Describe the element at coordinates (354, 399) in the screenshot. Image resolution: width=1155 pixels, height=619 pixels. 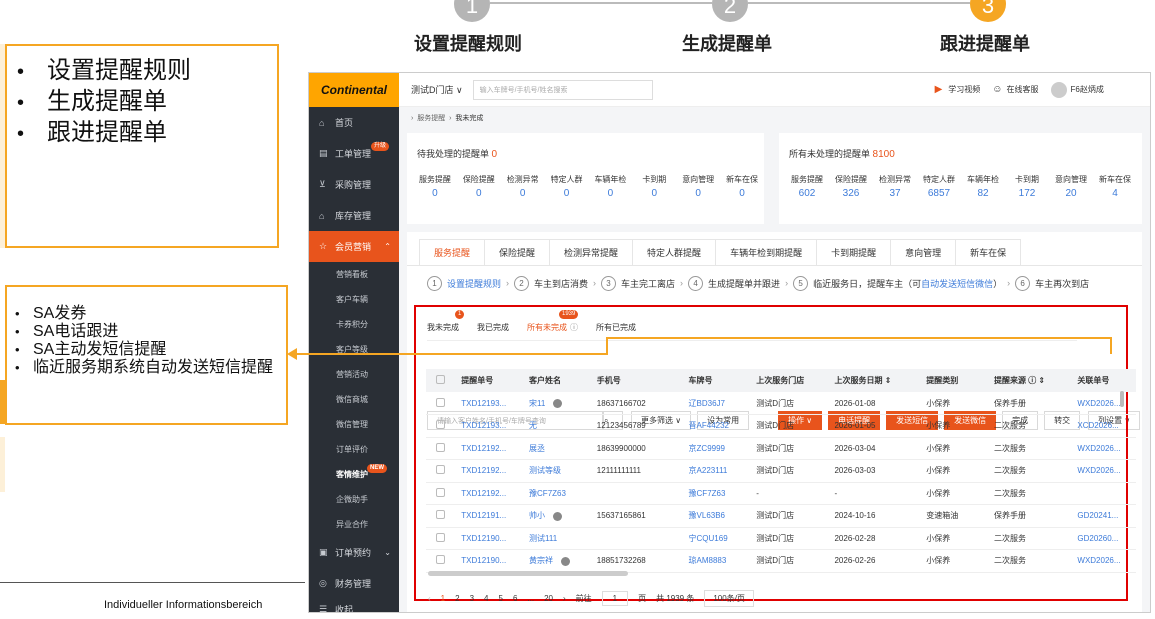
I see `subnav-item: 微信商城` at that location.